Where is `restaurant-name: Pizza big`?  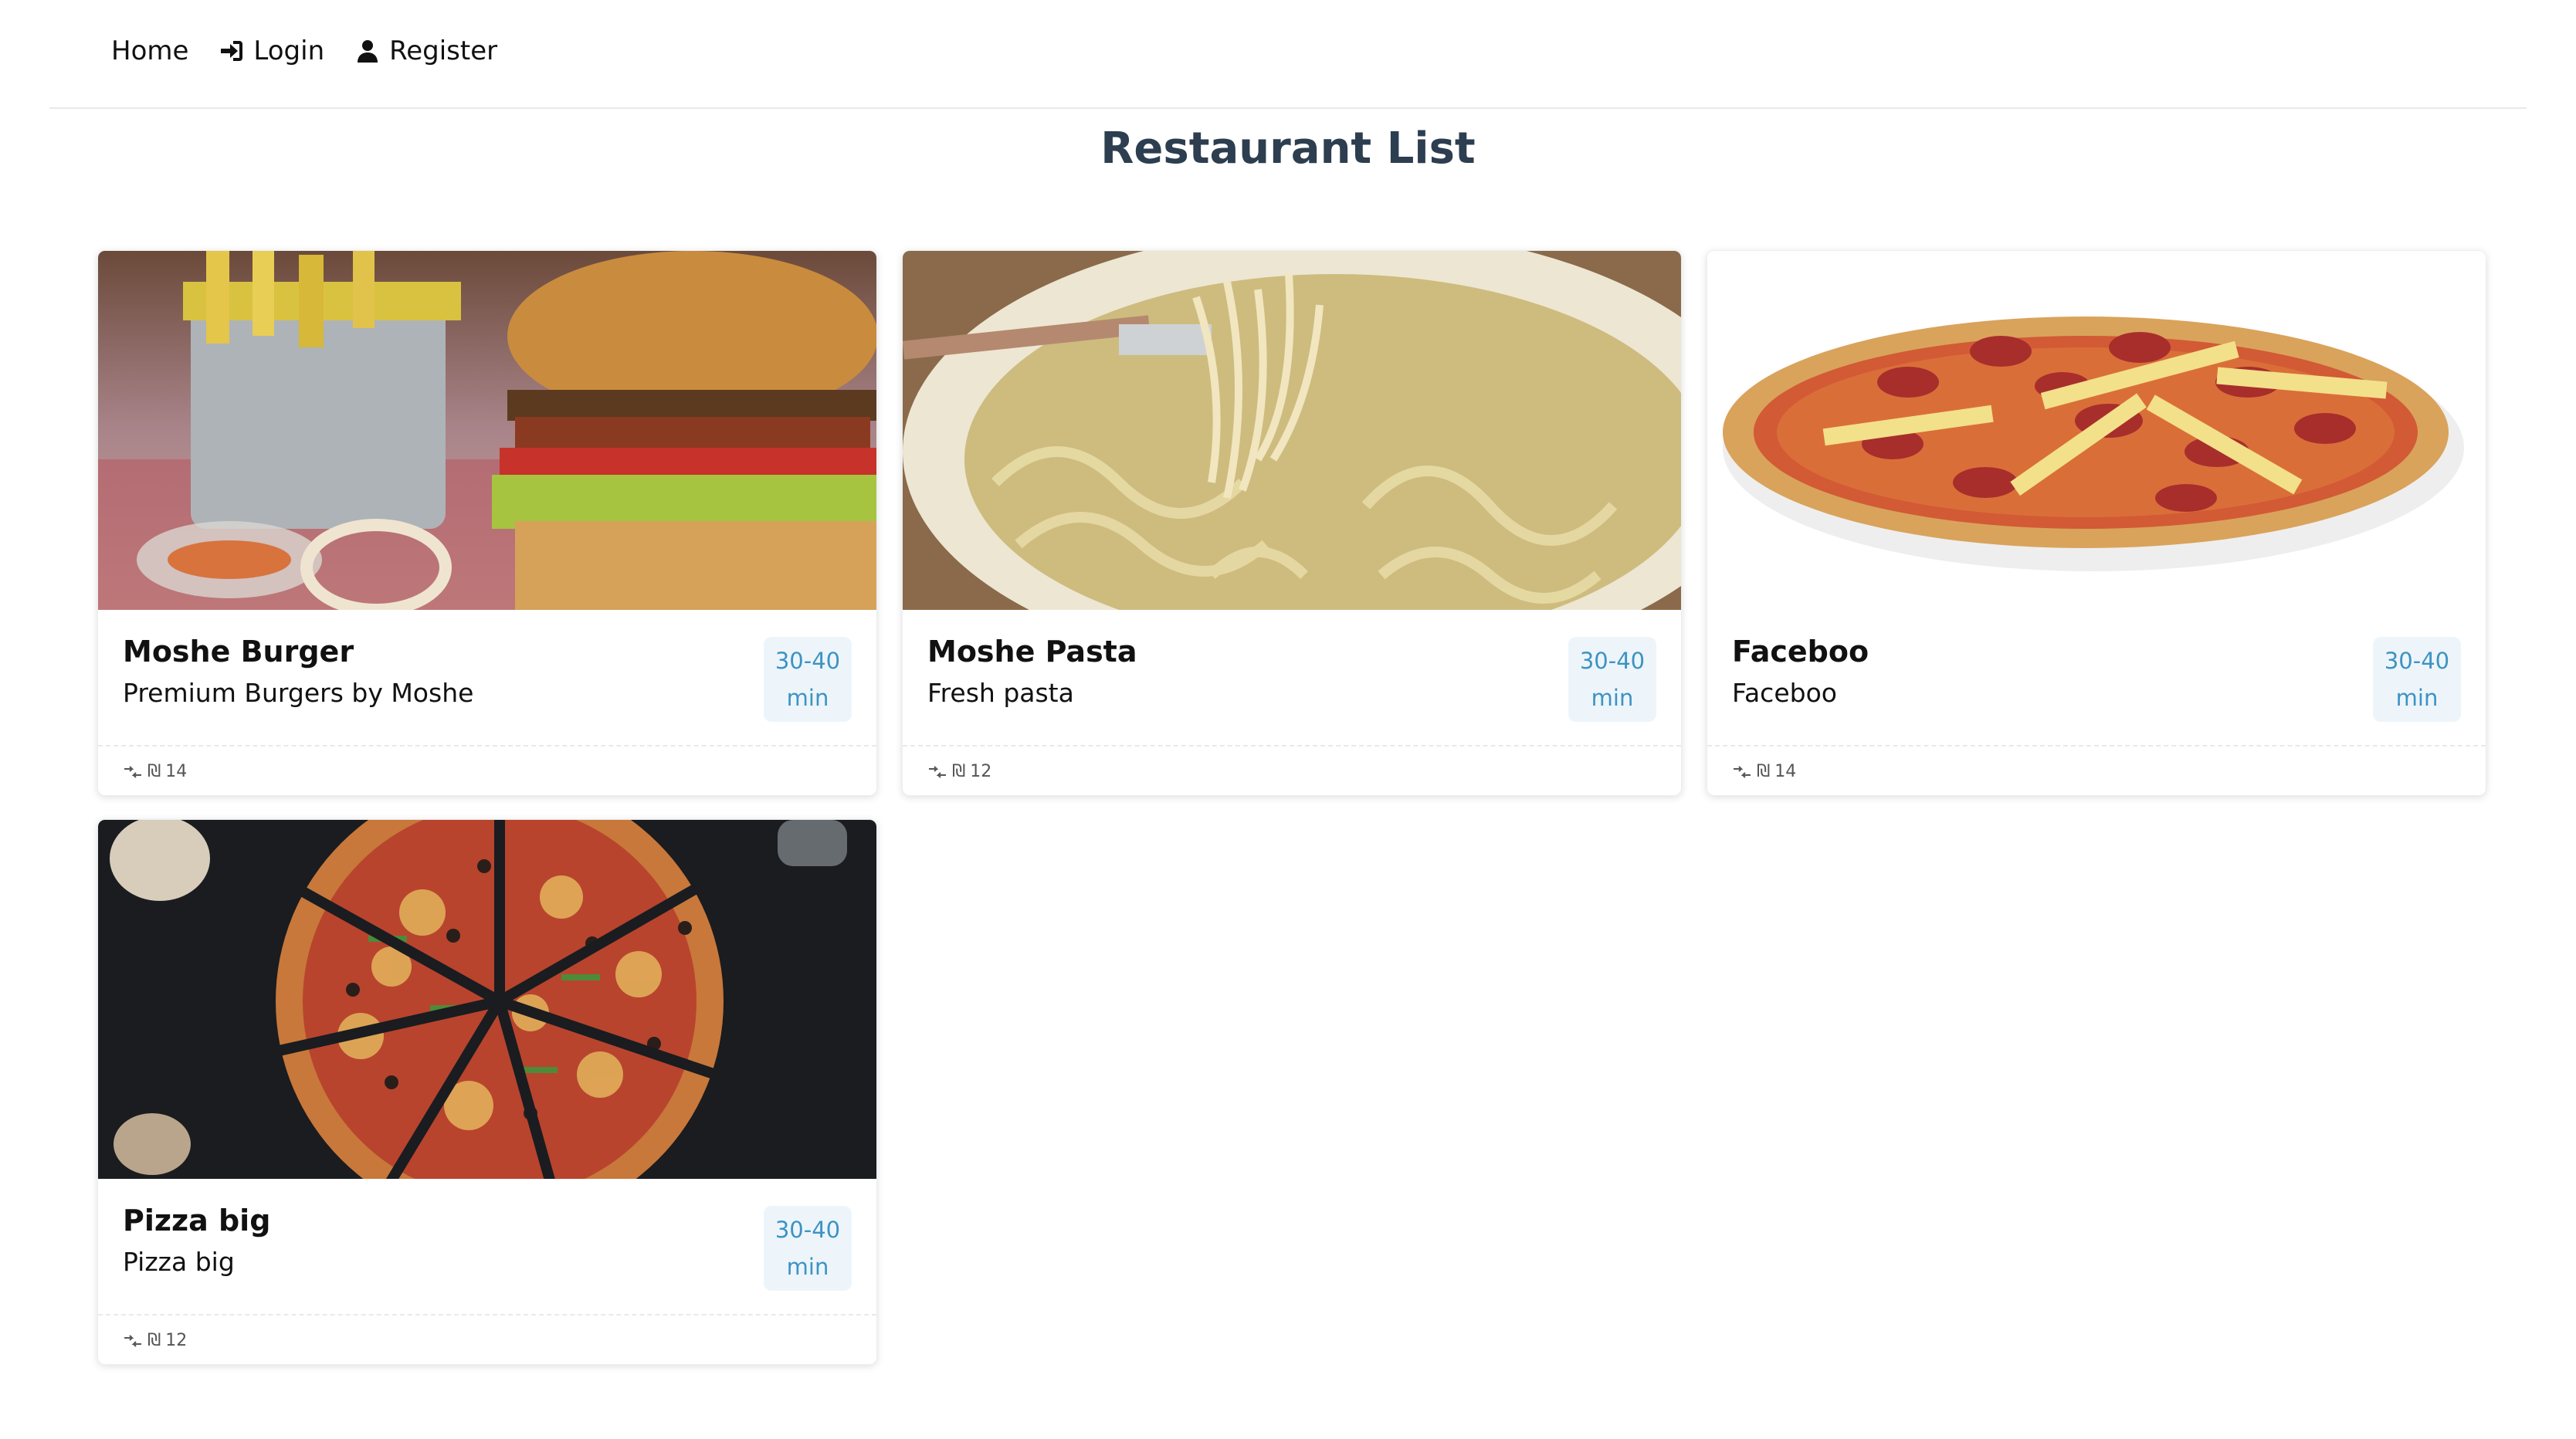 restaurant-name: Pizza big is located at coordinates (197, 1221).